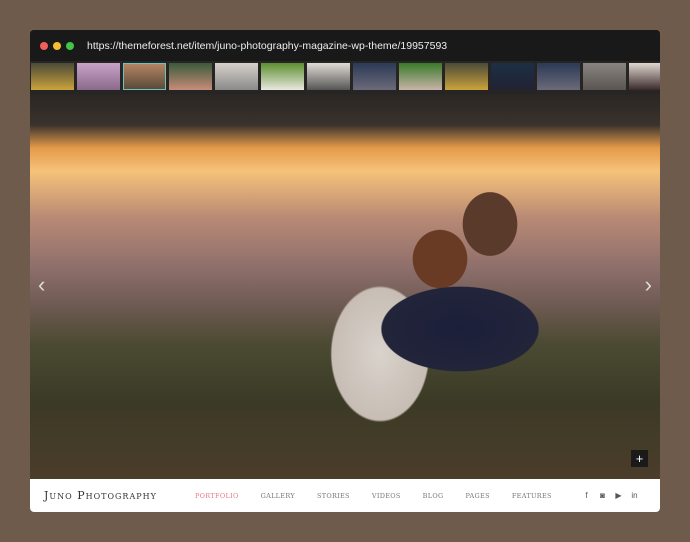  I want to click on menu-item-videos: VIDEOS, so click(386, 496).